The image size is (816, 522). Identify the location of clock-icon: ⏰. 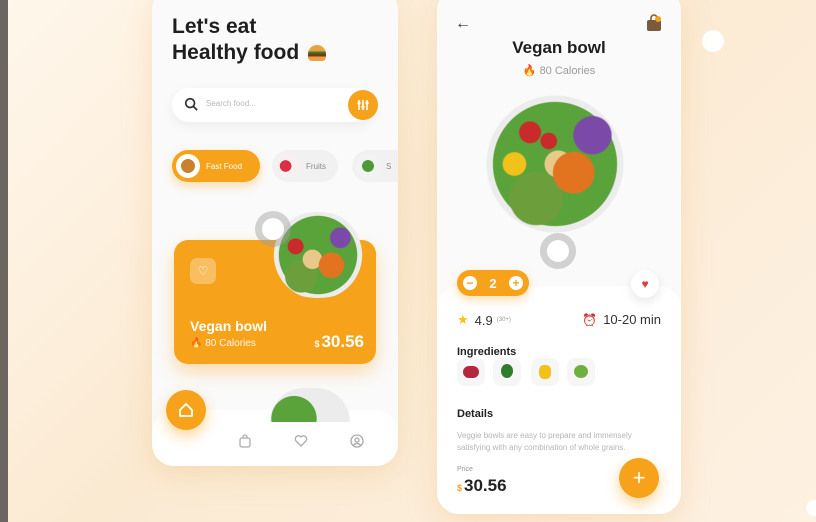
(590, 319).